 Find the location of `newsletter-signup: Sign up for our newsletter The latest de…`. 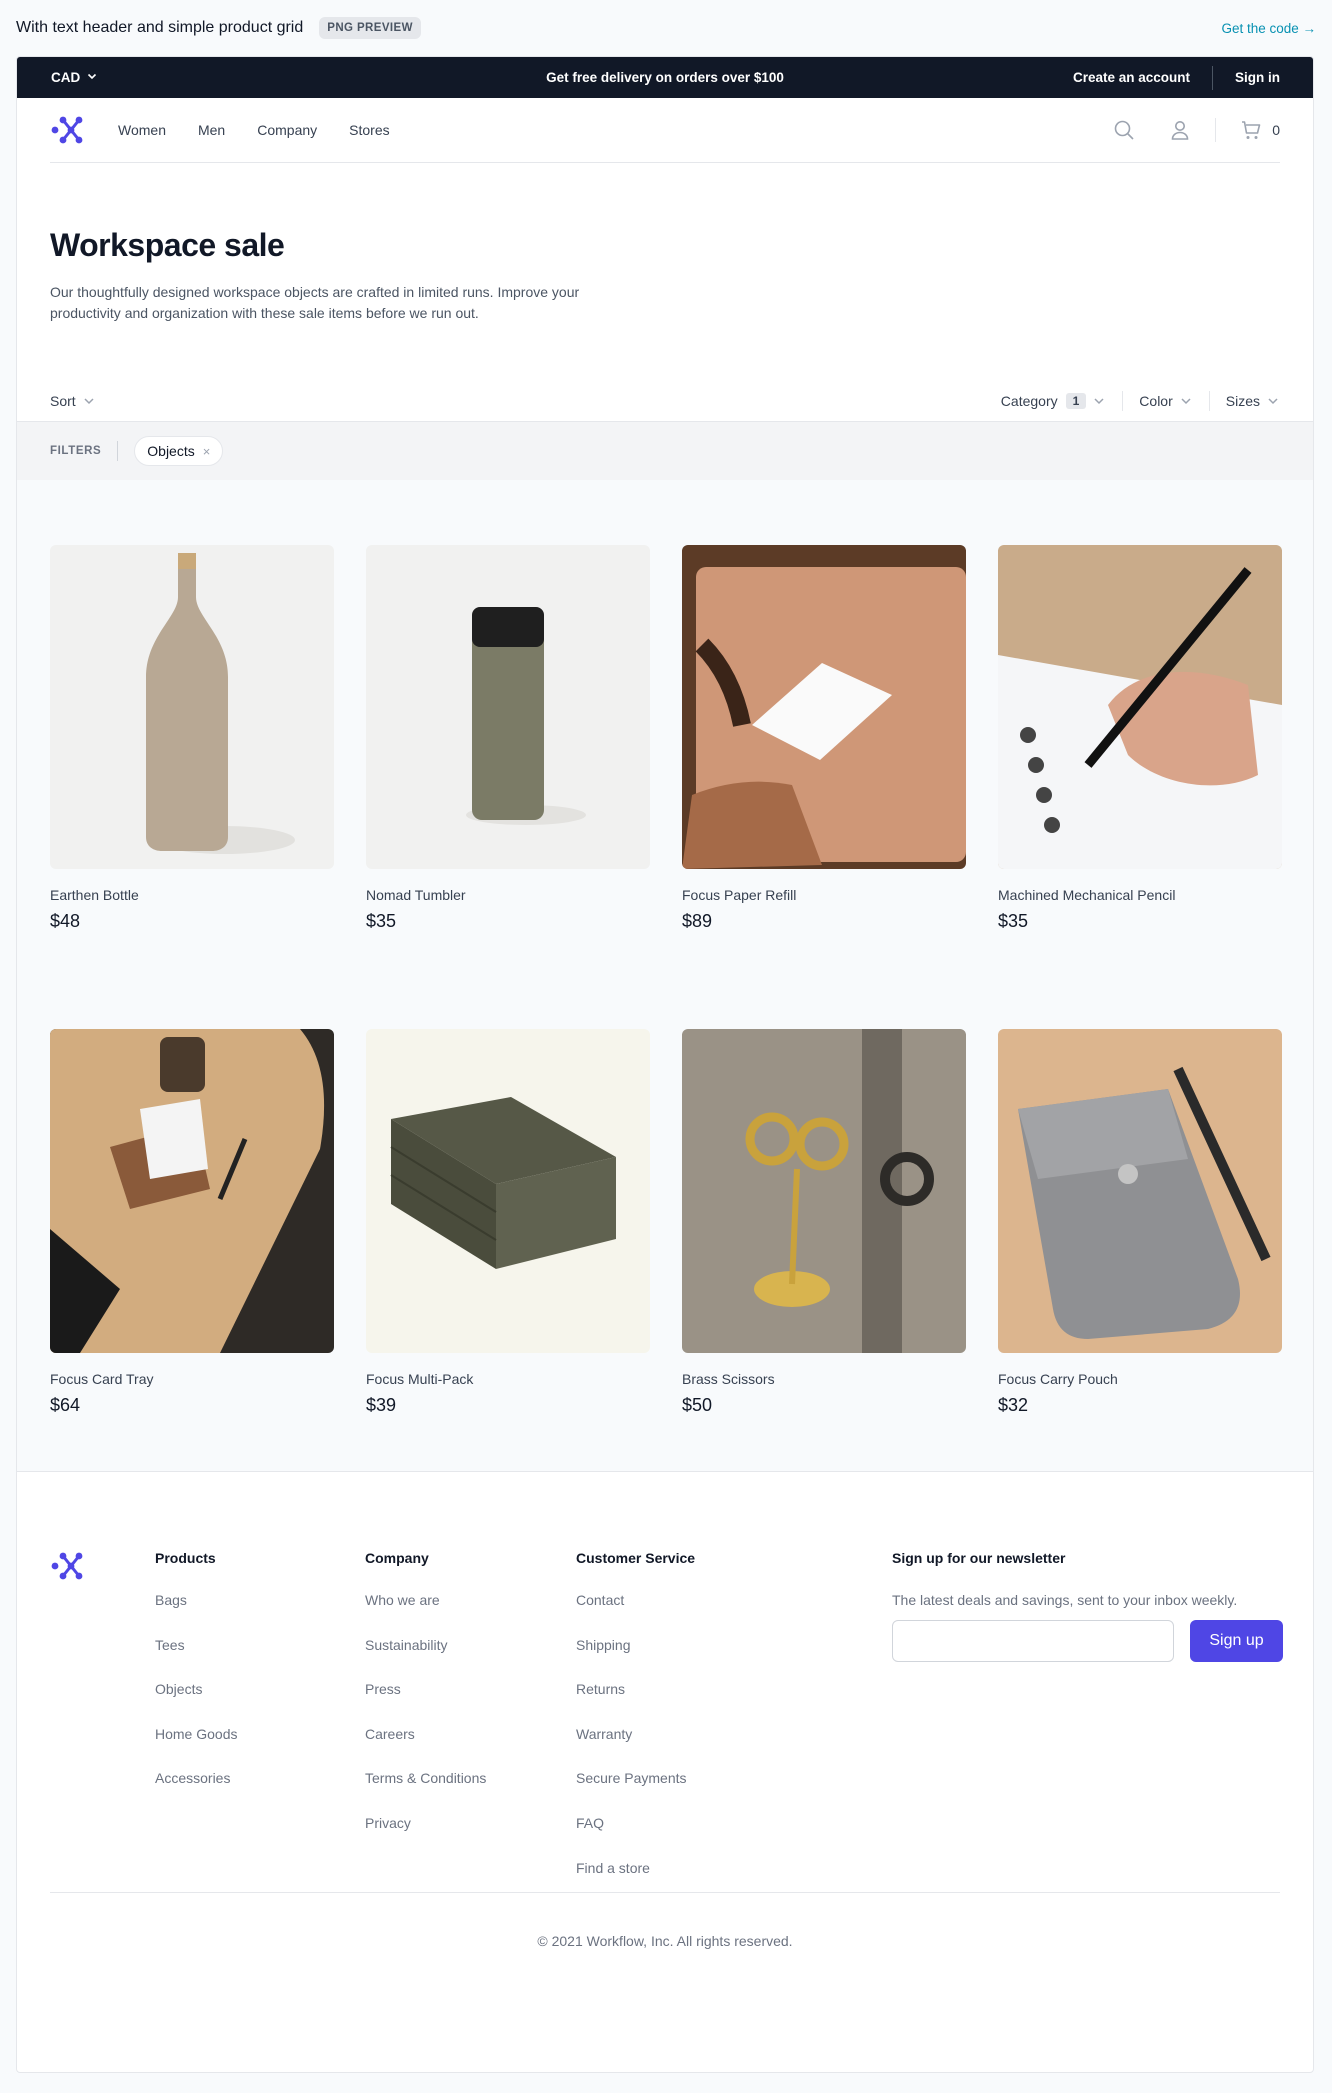

newsletter-signup: Sign up for our newsletter The latest de… is located at coordinates (1087, 1606).